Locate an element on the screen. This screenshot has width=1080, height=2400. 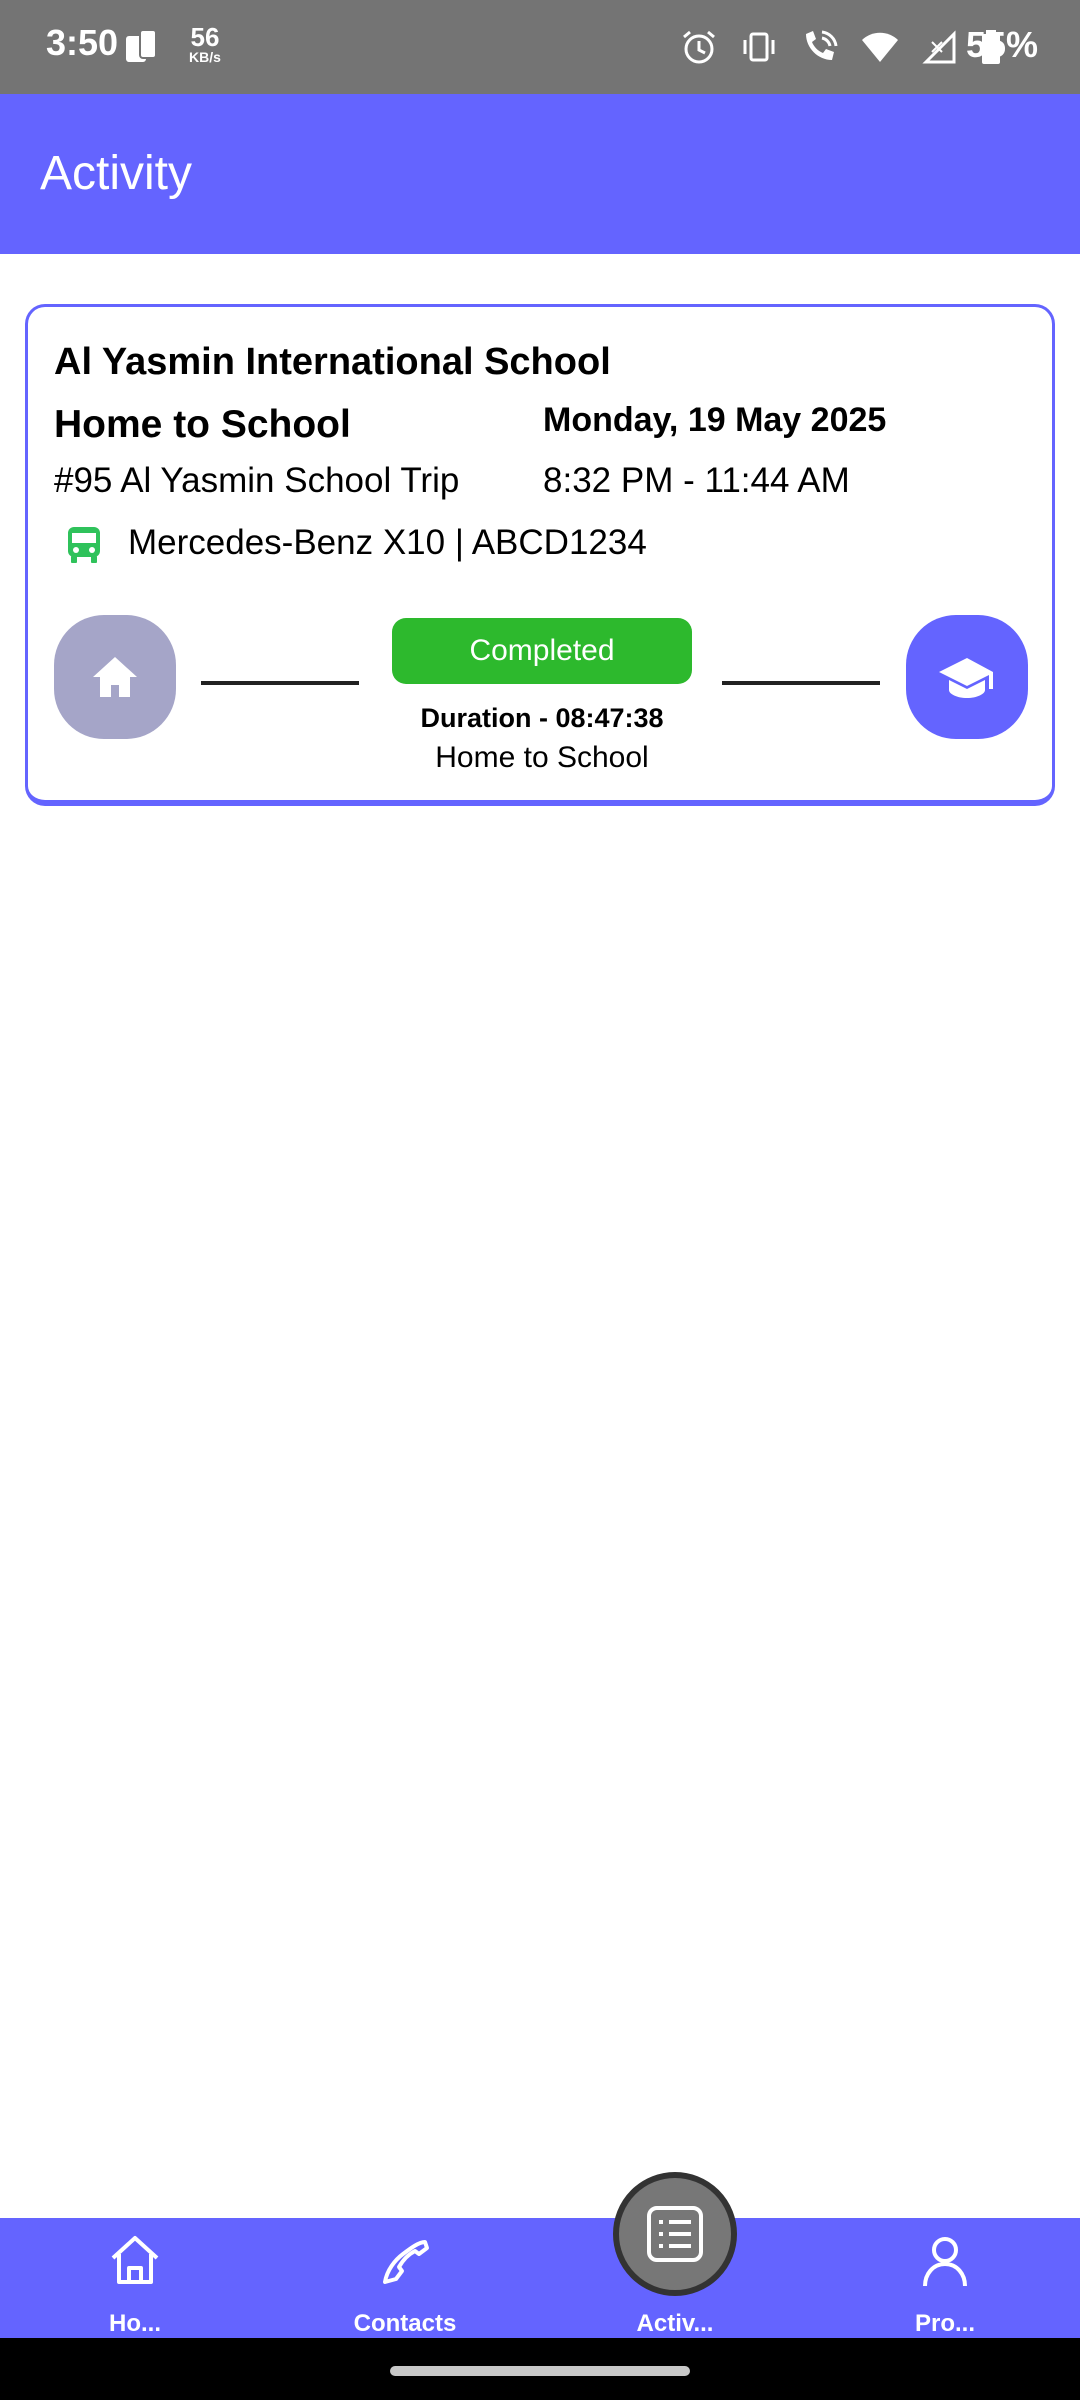
school-name: Al Yasmin International School is located at coordinates (332, 362).